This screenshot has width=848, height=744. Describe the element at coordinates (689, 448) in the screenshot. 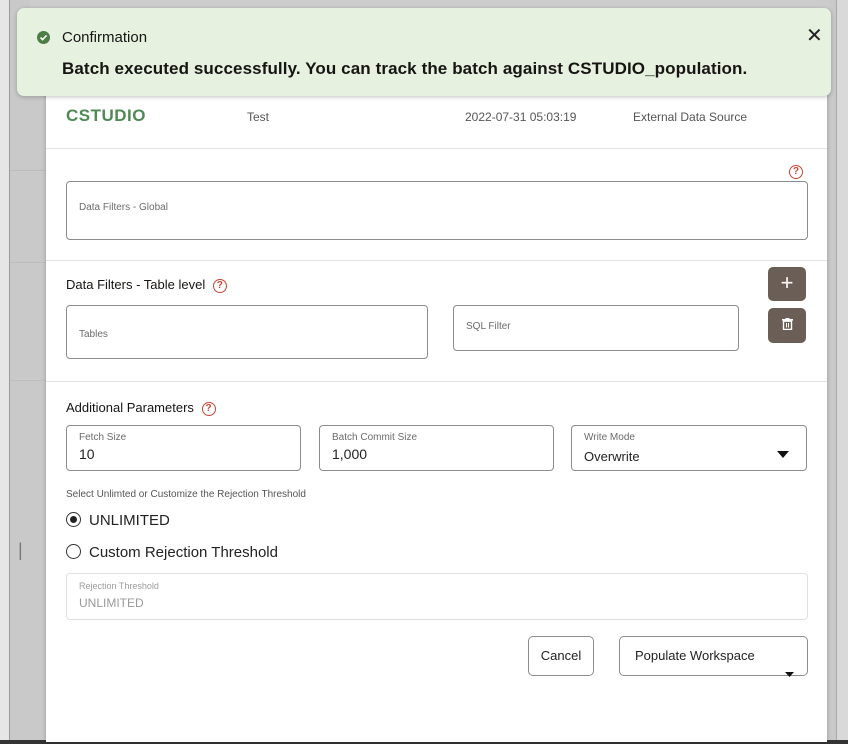

I see `write-mode-select: Write Mode Overwrite` at that location.